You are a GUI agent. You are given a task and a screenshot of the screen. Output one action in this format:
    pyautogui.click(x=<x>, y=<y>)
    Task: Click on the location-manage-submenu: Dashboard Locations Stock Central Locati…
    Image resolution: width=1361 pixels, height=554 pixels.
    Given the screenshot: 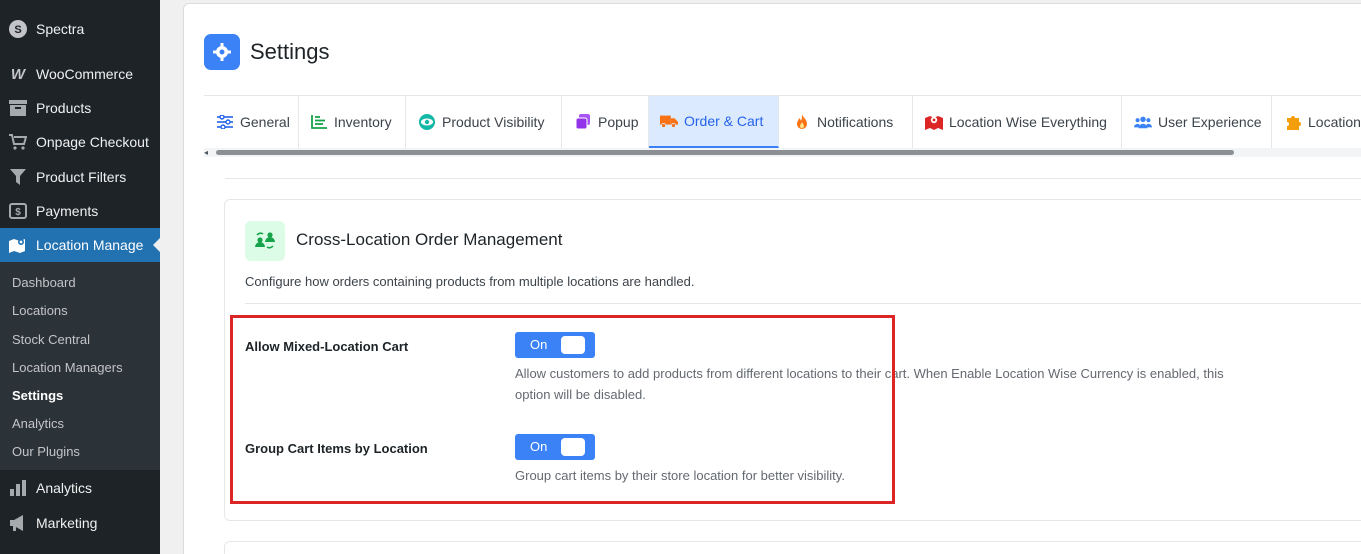 What is the action you would take?
    pyautogui.click(x=80, y=366)
    